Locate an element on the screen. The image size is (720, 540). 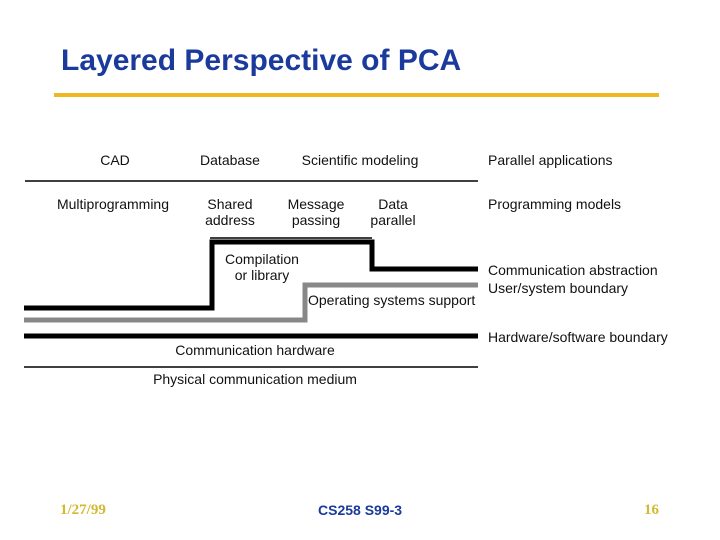
legend-programming-models: Programming models is located at coordinates (555, 204).